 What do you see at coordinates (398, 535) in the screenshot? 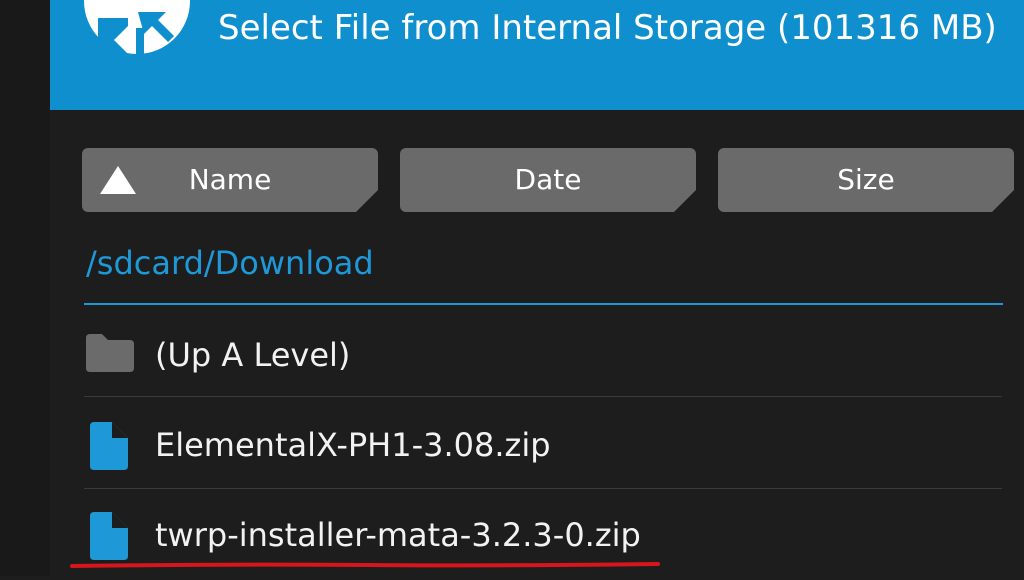
I see `list-item-label: twrp-installer-mata-3.2.3-0.zip` at bounding box center [398, 535].